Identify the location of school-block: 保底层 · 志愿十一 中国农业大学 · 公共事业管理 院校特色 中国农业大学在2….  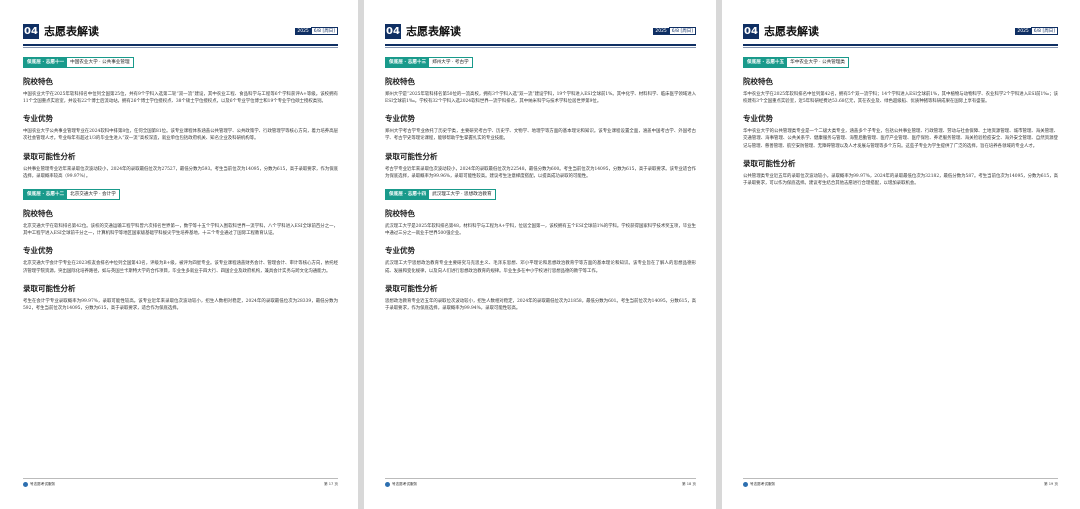
(180, 114).